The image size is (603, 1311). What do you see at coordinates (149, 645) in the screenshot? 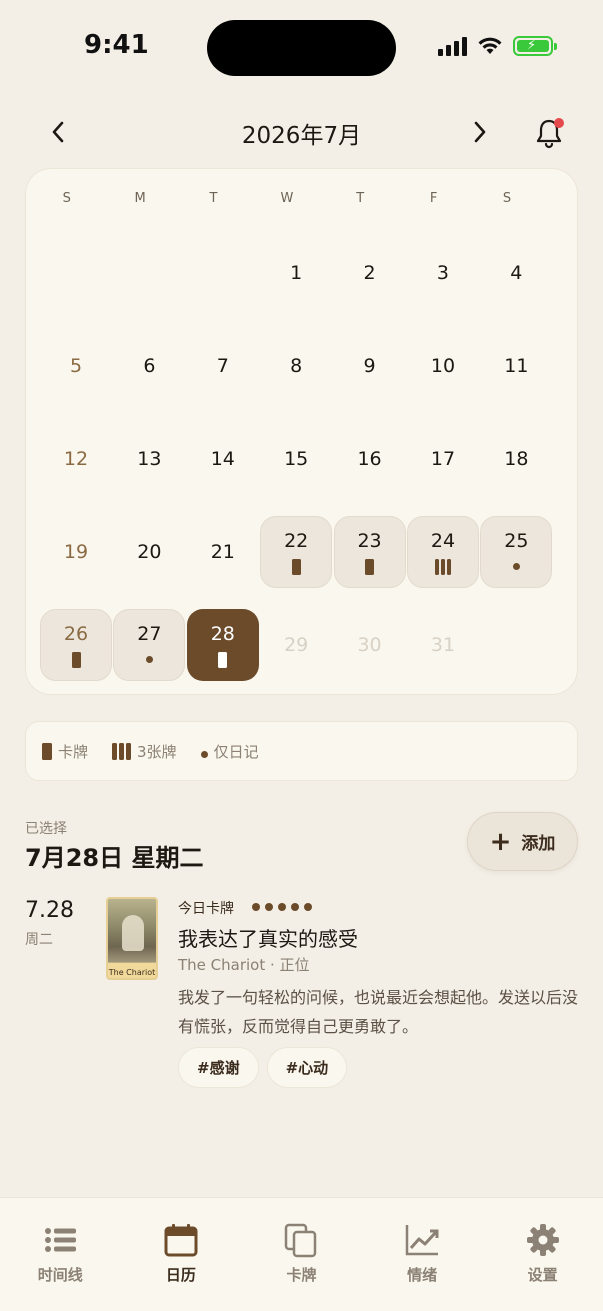
I see `calendar-day: 27` at bounding box center [149, 645].